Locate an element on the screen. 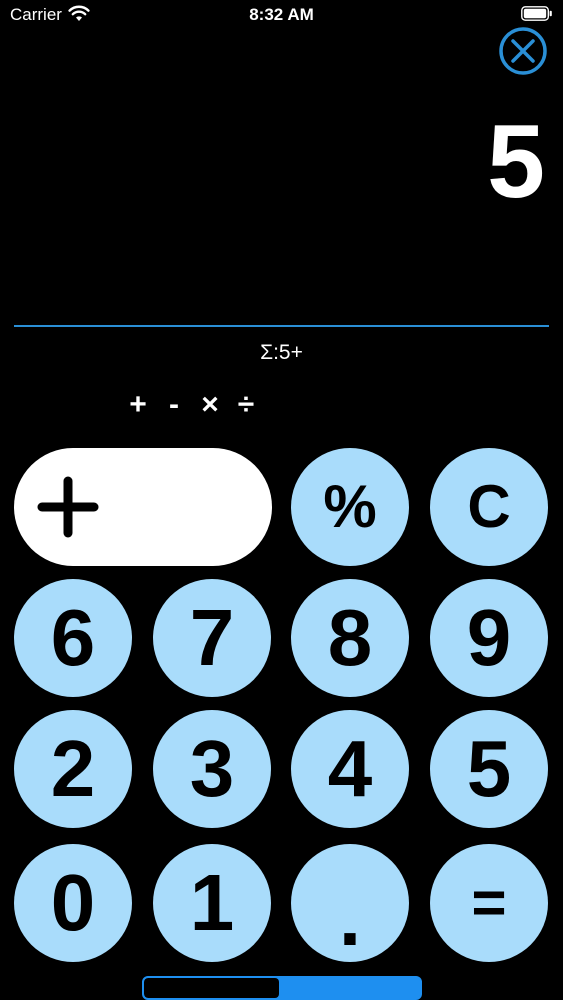  result-display: 5 is located at coordinates (516, 162).